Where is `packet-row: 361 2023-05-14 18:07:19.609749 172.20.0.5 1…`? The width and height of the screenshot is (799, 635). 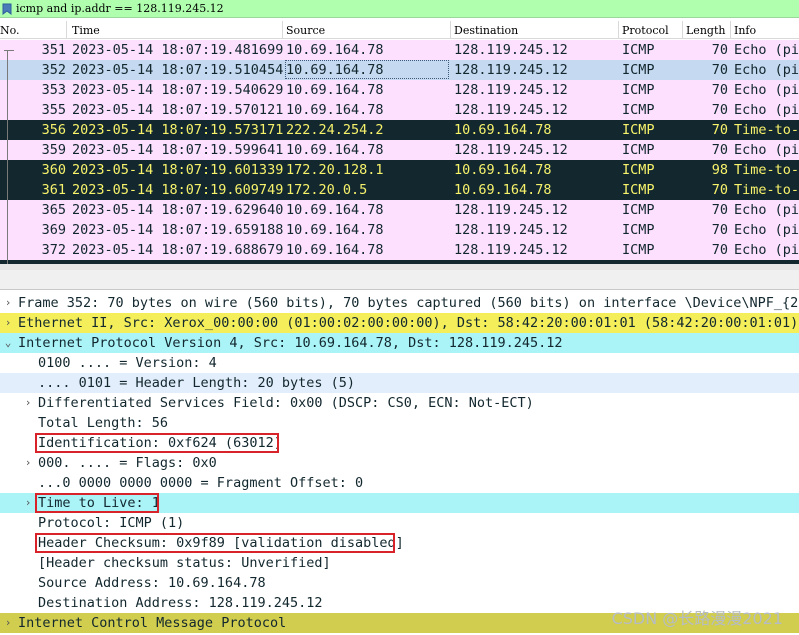
packet-row: 361 2023-05-14 18:07:19.609749 172.20.0.5 1… is located at coordinates (399, 190).